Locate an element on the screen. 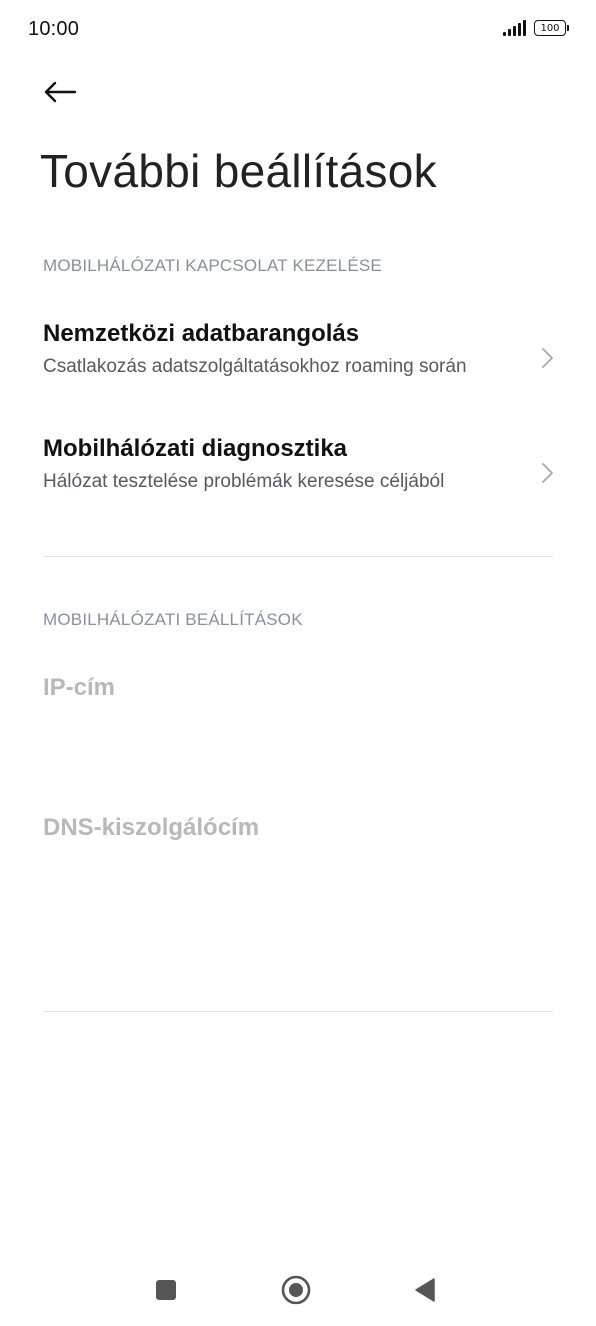  nav-back-button is located at coordinates (425, 1290).